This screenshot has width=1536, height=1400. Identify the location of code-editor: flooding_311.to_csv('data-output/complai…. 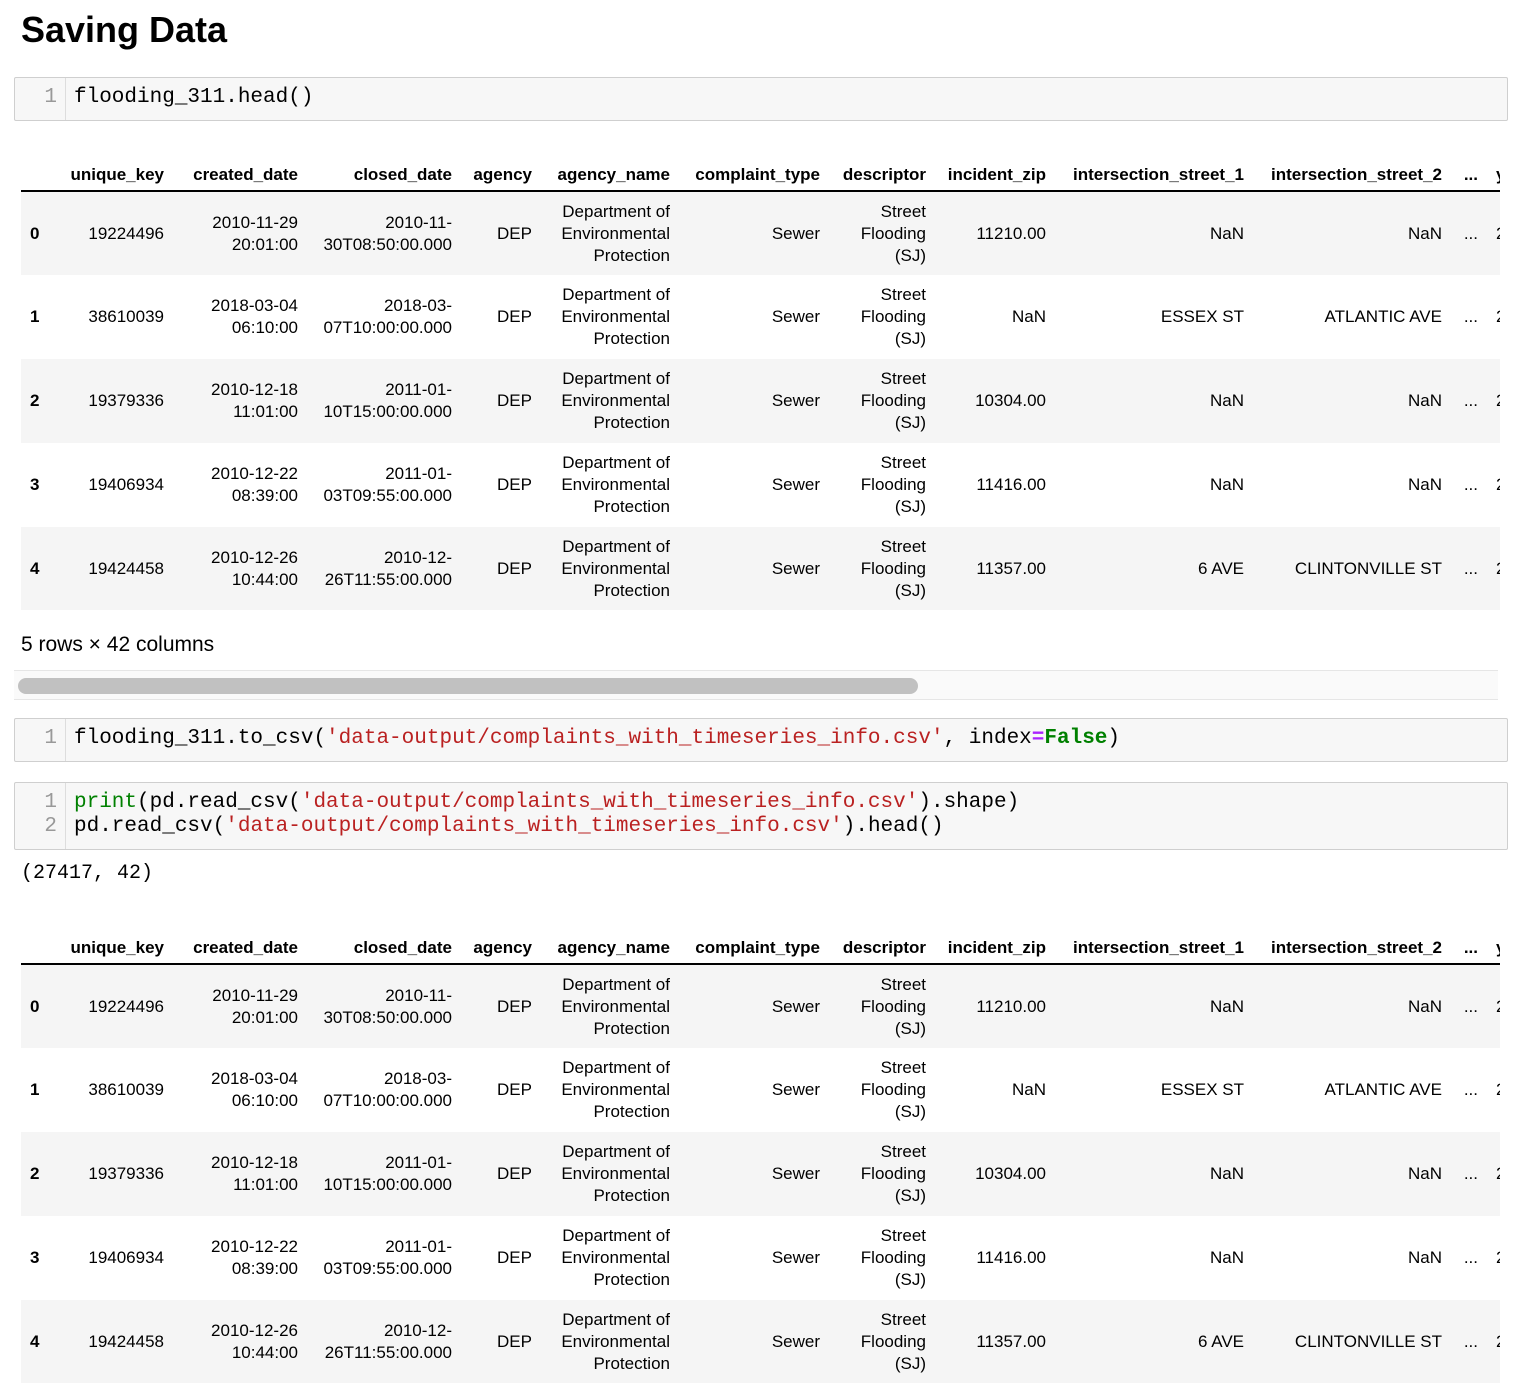
(786, 740).